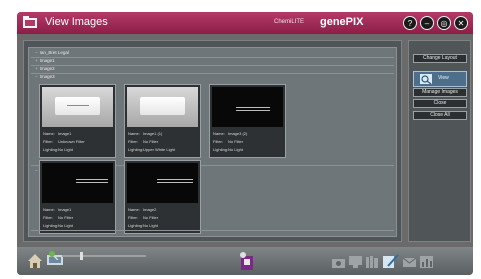  Describe the element at coordinates (30, 22) in the screenshot. I see `folder-icon` at that location.